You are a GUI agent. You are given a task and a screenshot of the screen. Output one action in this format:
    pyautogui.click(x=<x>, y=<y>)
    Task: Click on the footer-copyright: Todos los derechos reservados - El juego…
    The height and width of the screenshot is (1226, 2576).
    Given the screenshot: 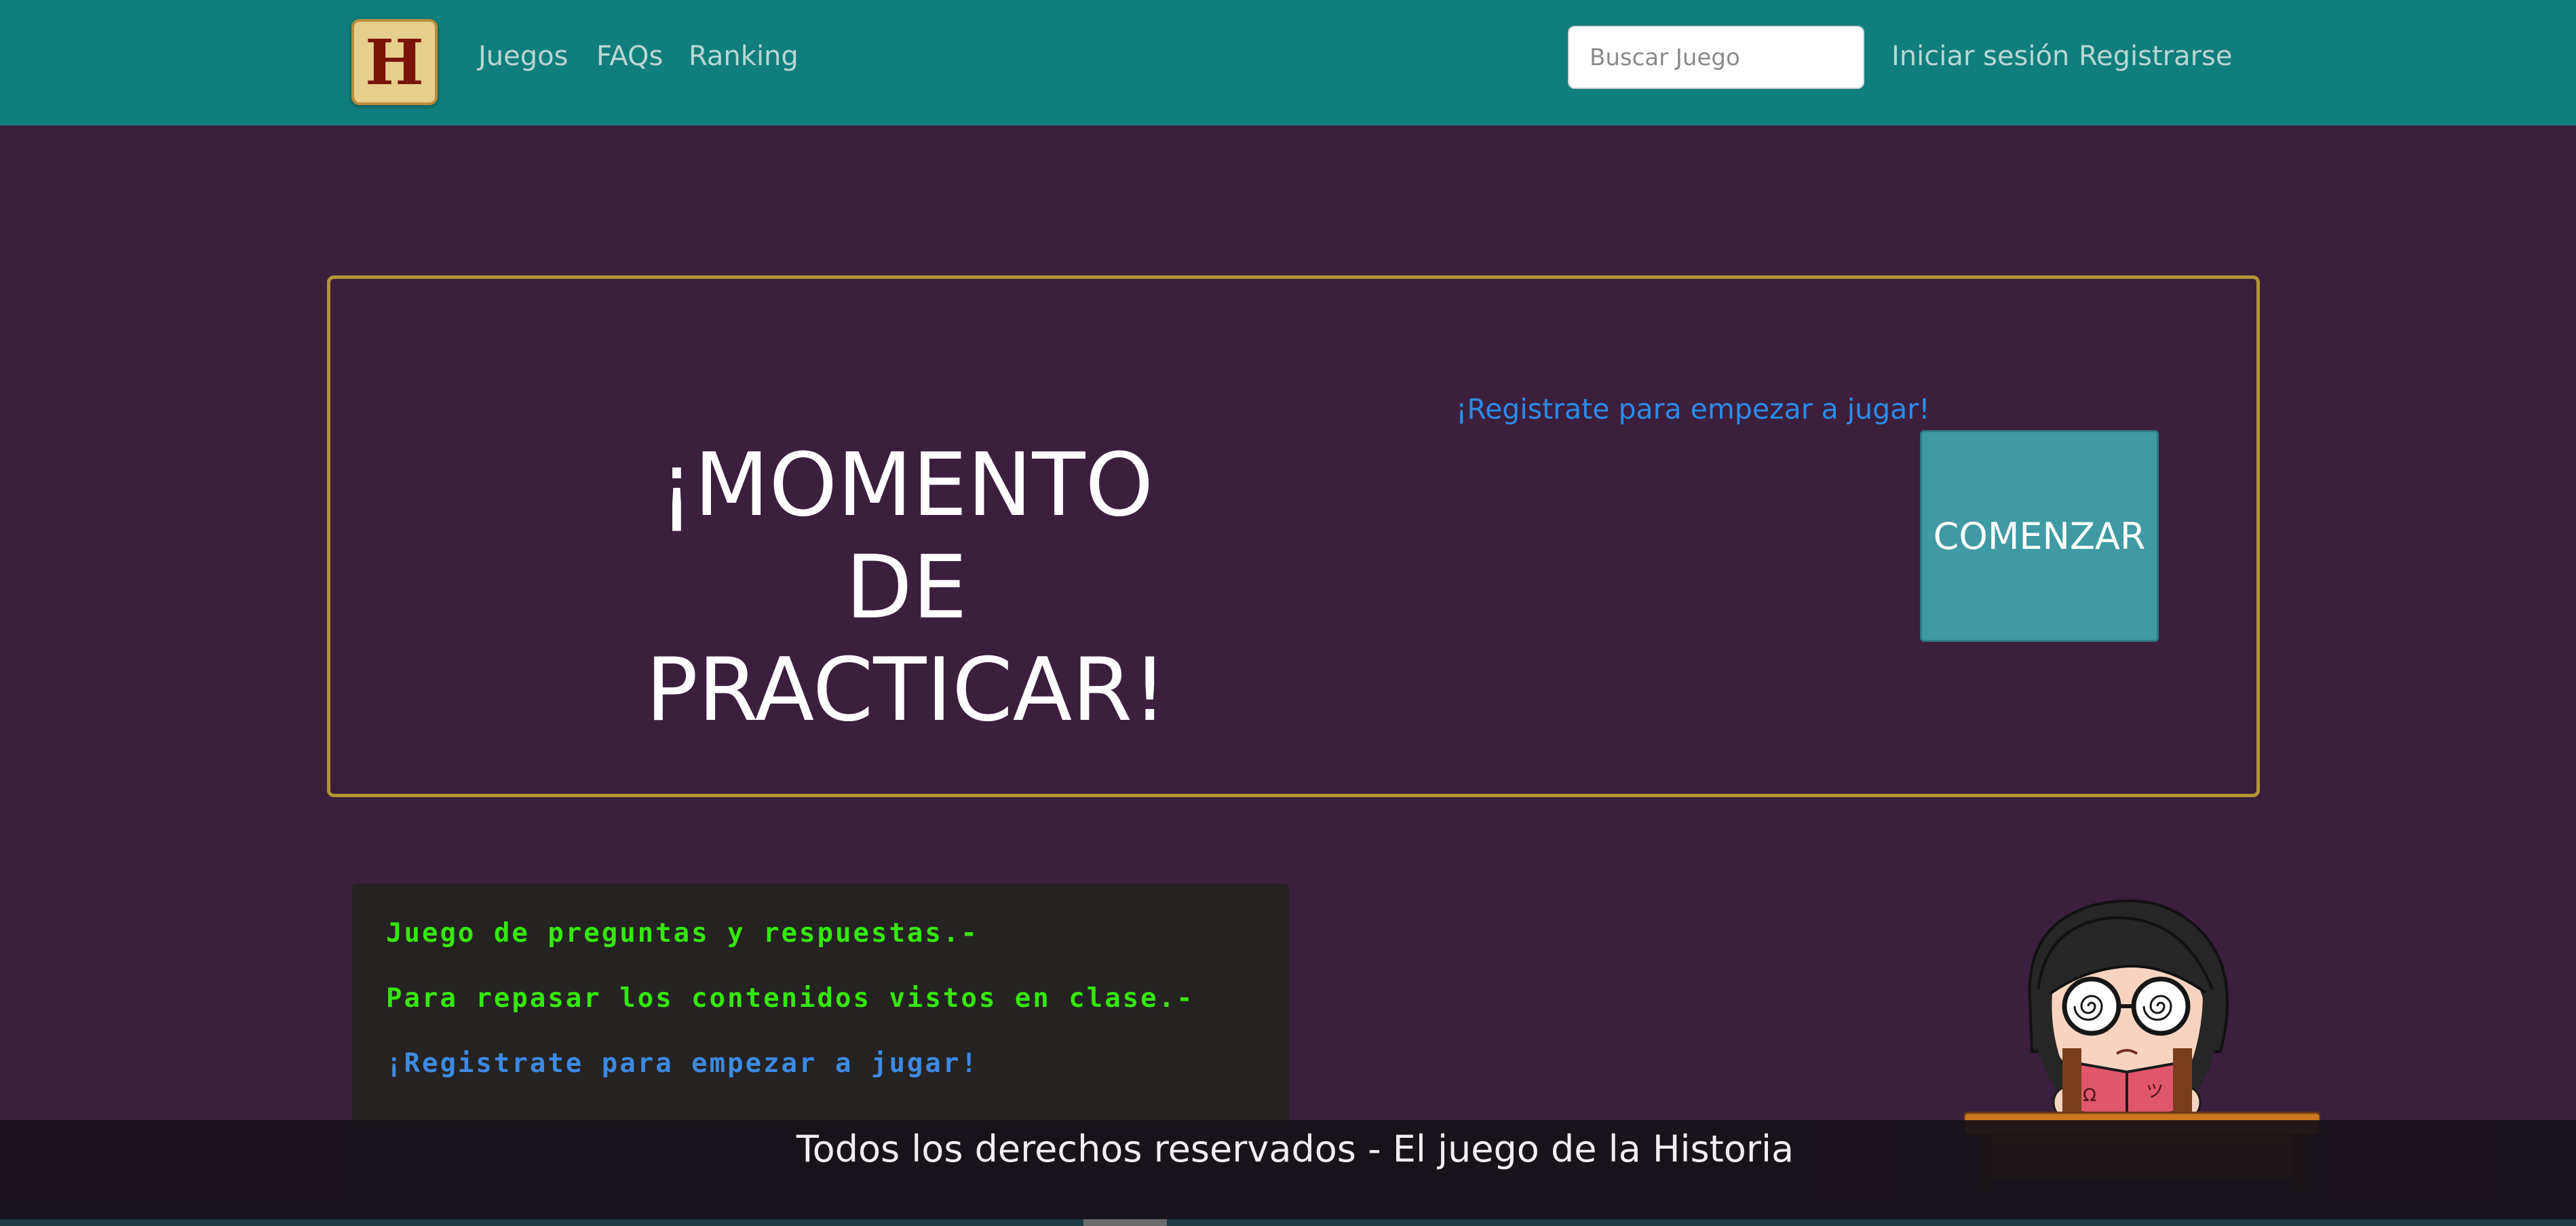 What is the action you would take?
    pyautogui.click(x=1295, y=1149)
    